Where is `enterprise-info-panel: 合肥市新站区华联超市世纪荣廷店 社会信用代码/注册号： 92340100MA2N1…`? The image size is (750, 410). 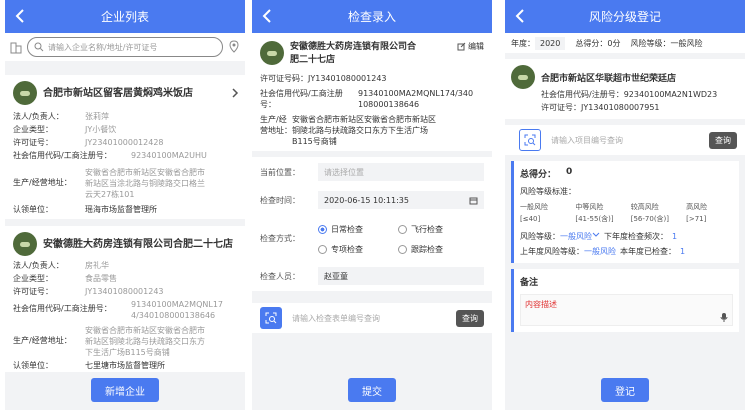 enterprise-info-panel: 合肥市新站区华联超市世纪荣廷店 社会信用代码/注册号： 92340100MA2N1… is located at coordinates (625, 89).